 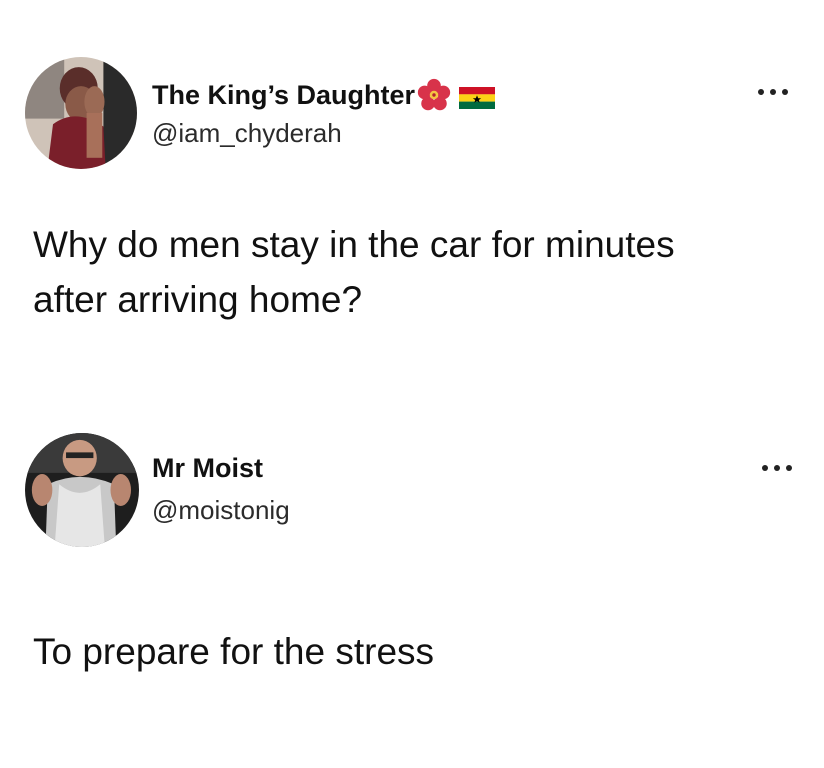 I want to click on author-name-row: The King’s Daughter, so click(x=324, y=95).